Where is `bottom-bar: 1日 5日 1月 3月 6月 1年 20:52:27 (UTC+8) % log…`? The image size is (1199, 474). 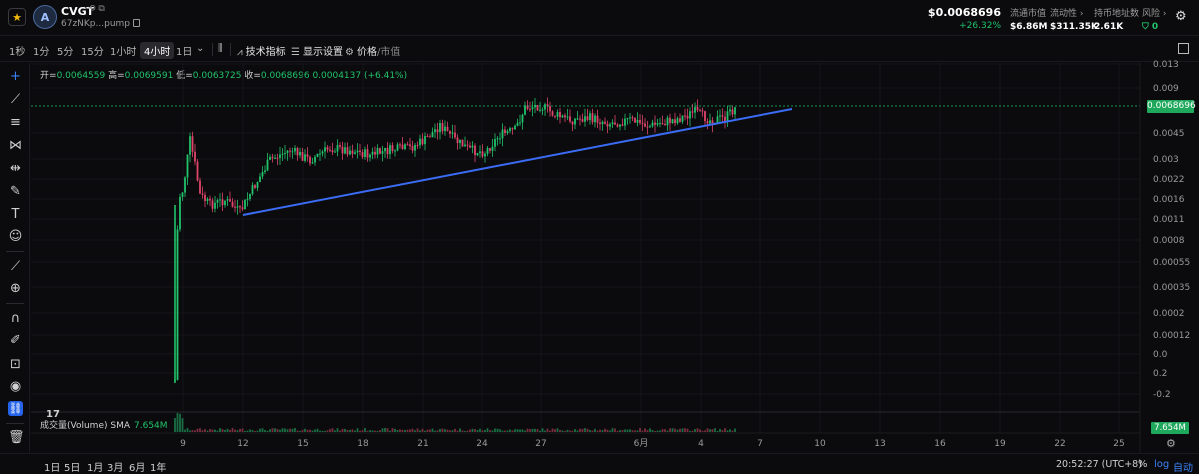 bottom-bar: 1日 5日 1月 3月 6月 1年 20:52:27 (UTC+8) % log… is located at coordinates (599, 463).